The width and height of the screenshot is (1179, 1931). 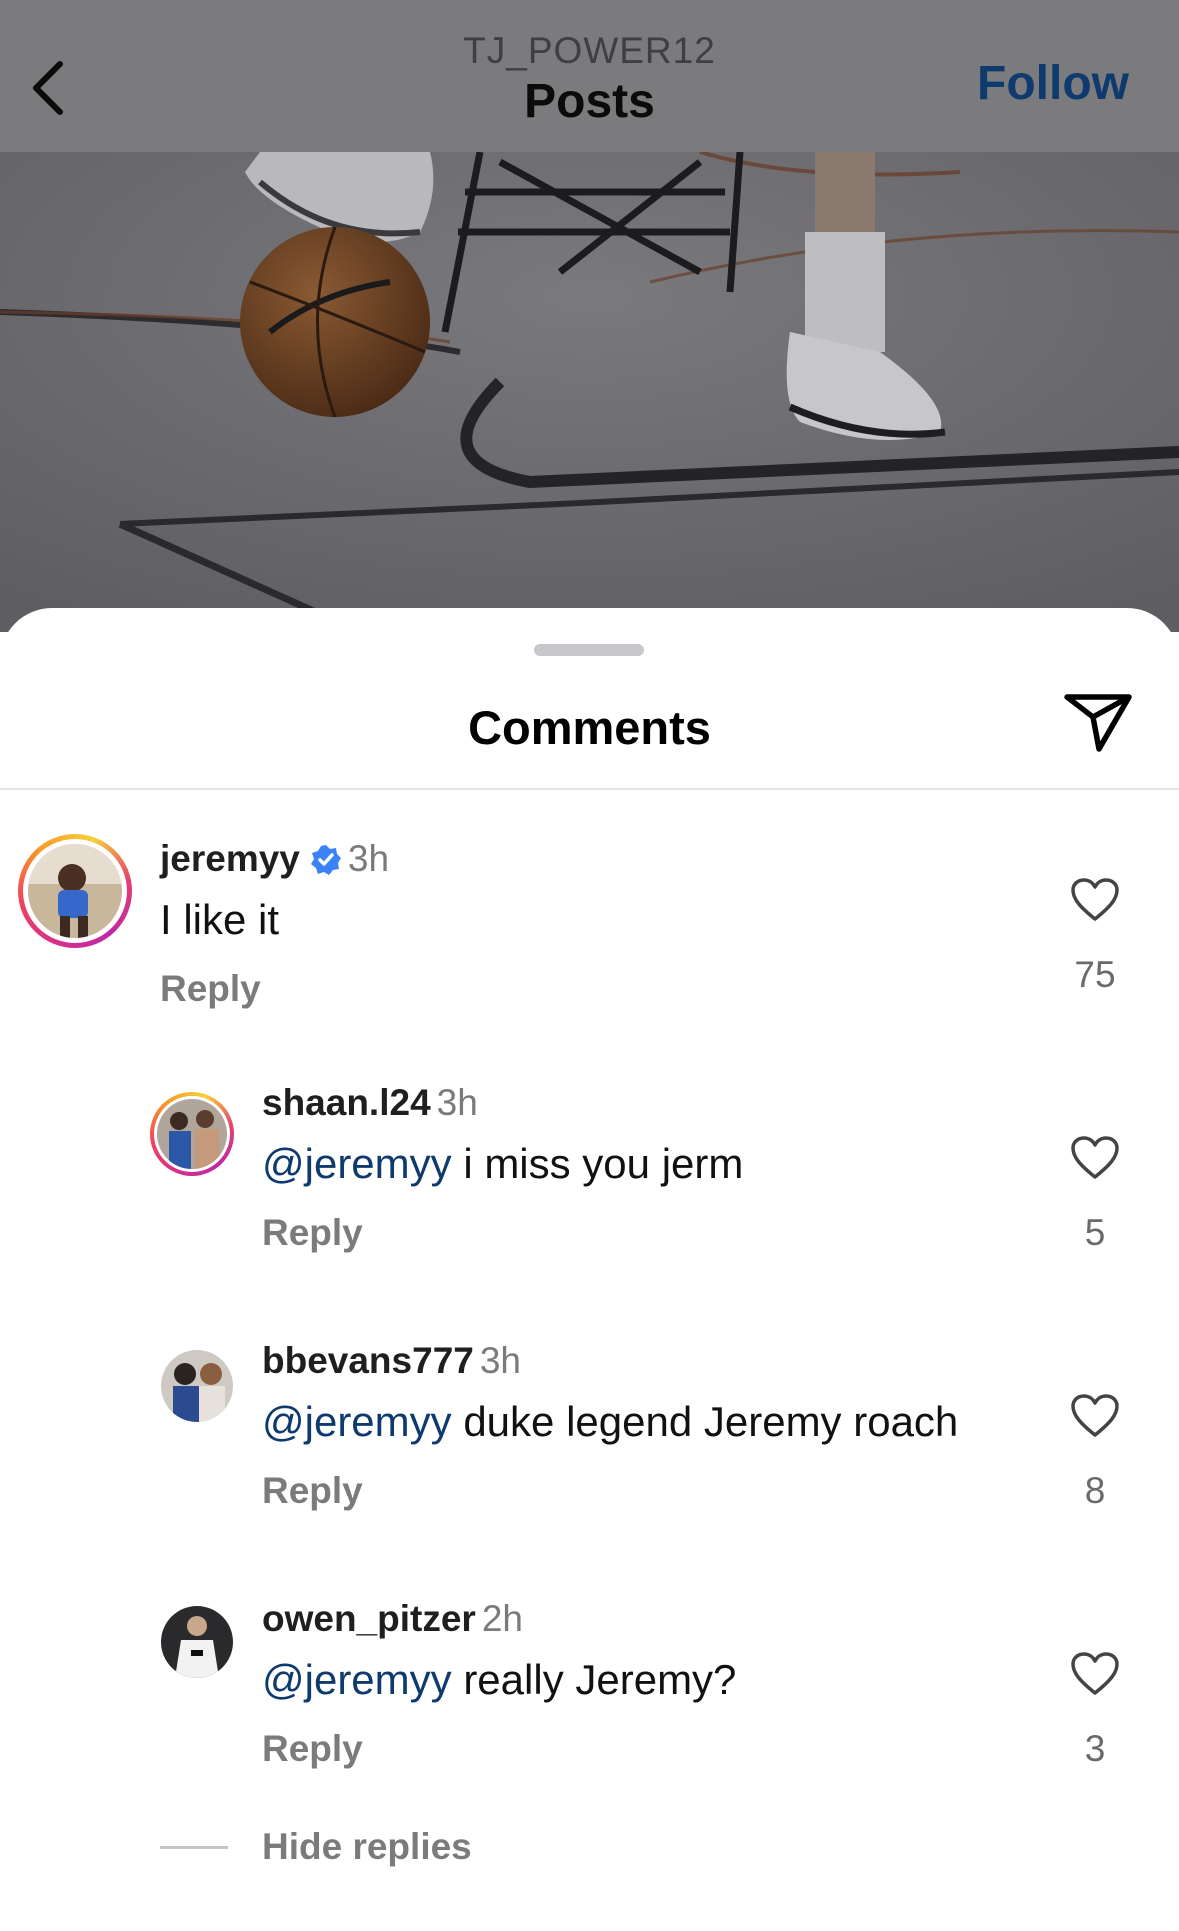 What do you see at coordinates (597, 1163) in the screenshot?
I see `comment-body: i miss you jerm` at bounding box center [597, 1163].